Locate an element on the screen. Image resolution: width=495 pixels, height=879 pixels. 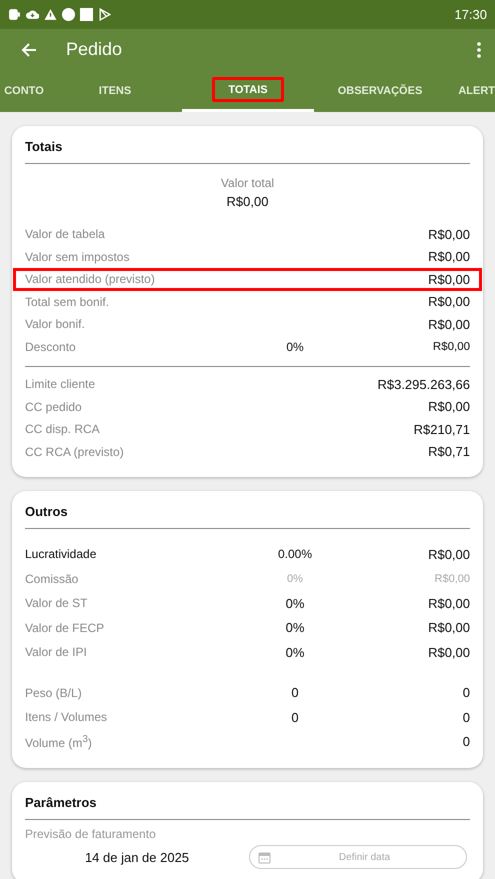
total-value: R$0,00 is located at coordinates (247, 201).